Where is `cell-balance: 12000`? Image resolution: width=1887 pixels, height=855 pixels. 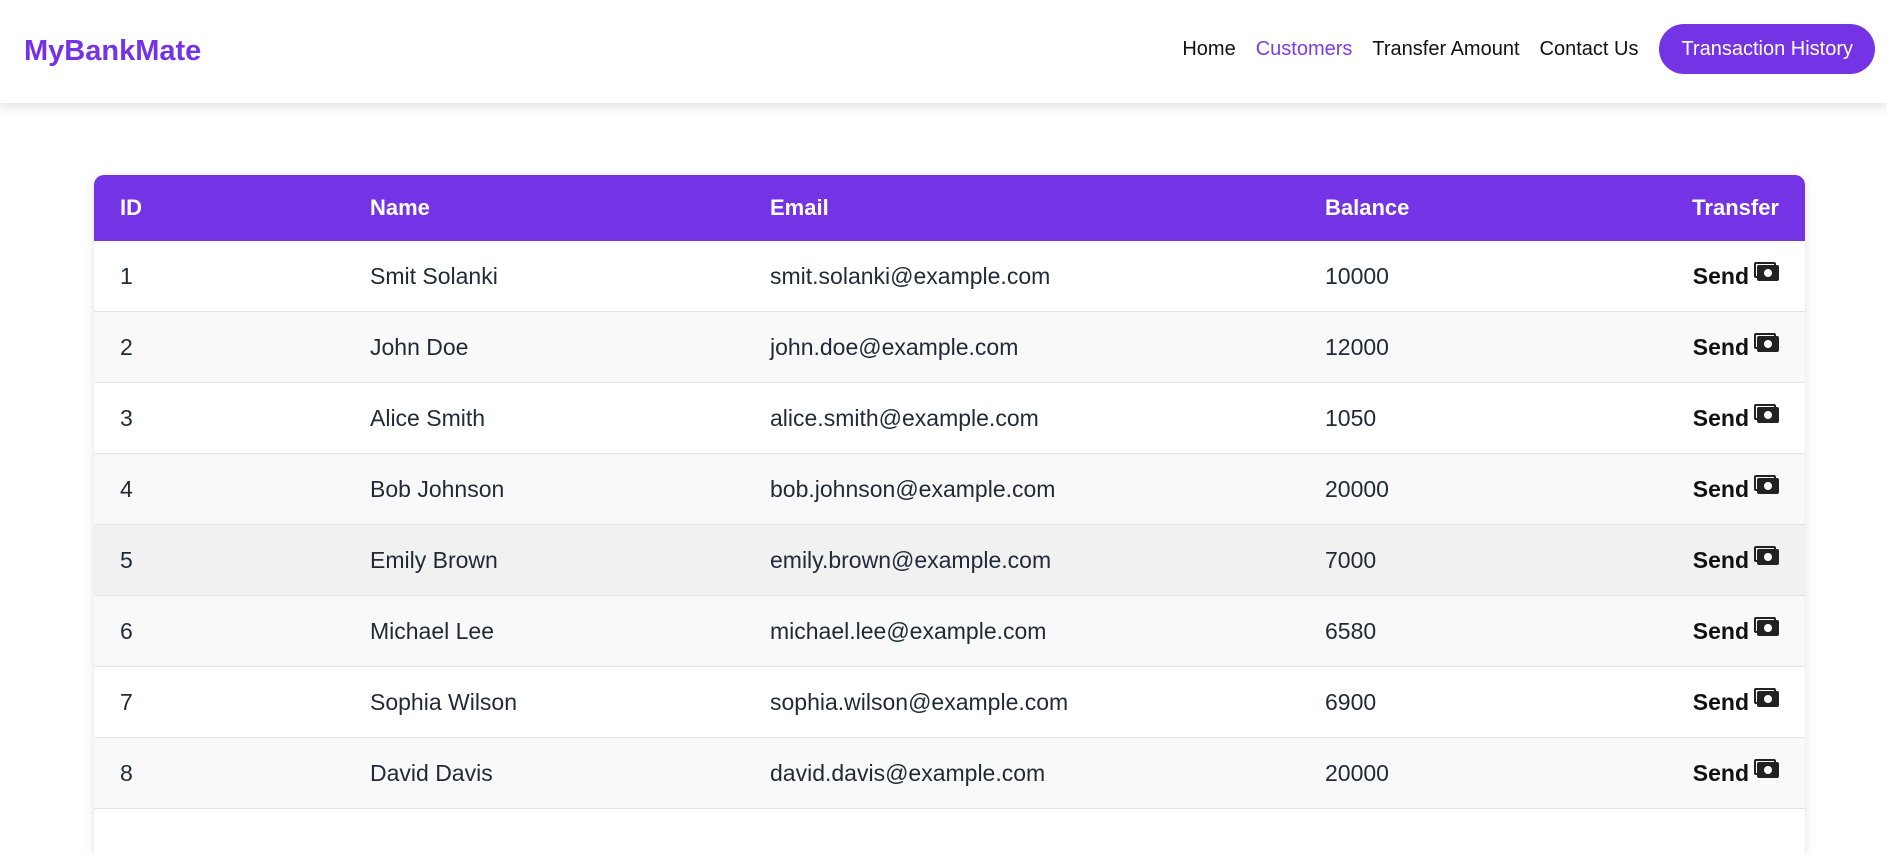
cell-balance: 12000 is located at coordinates (1475, 347).